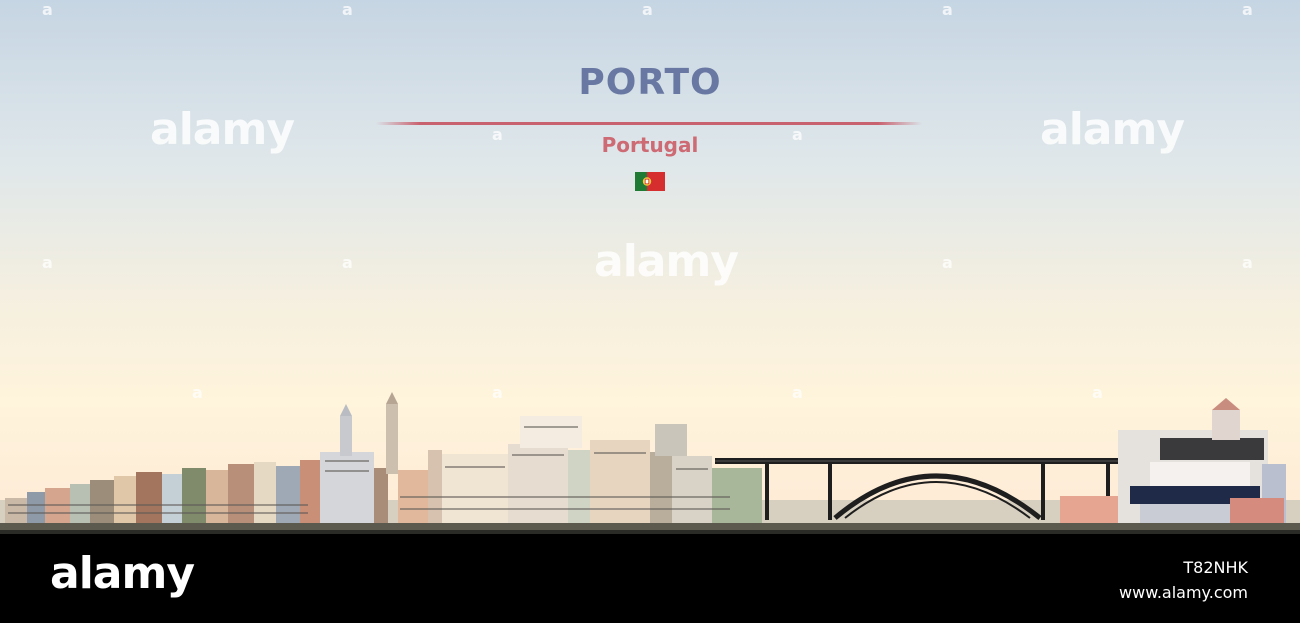 The width and height of the screenshot is (1300, 623). Describe the element at coordinates (650, 145) in the screenshot. I see `country-subtitle: Portugal` at that location.